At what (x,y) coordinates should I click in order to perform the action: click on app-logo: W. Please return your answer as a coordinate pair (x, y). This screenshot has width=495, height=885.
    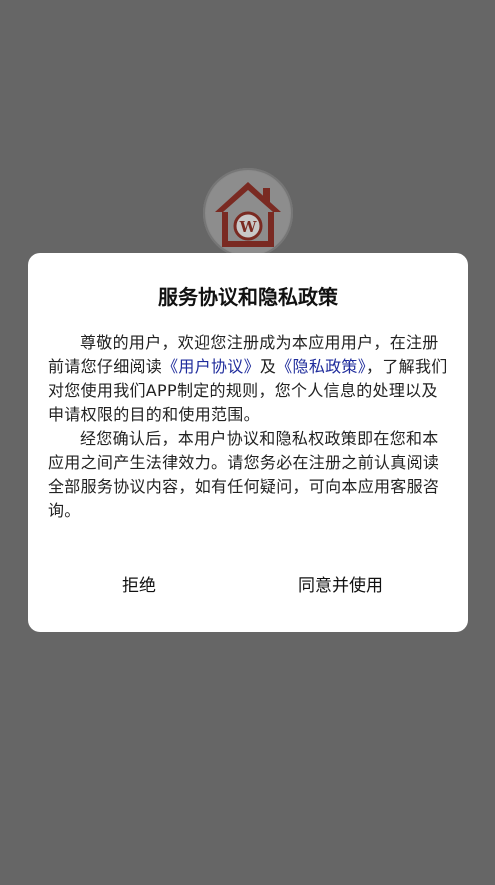
    Looking at the image, I should click on (248, 213).